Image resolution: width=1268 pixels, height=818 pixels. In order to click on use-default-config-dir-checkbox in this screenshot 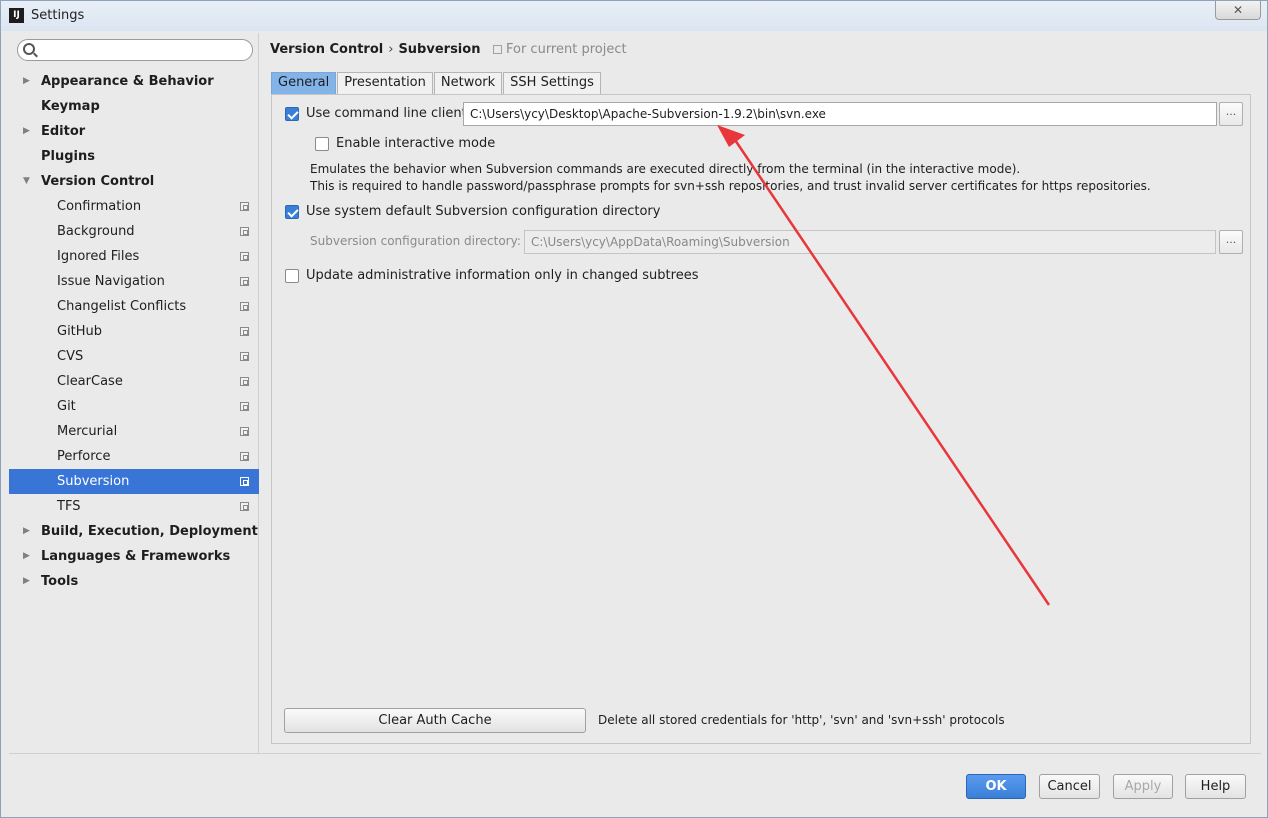, I will do `click(292, 212)`.